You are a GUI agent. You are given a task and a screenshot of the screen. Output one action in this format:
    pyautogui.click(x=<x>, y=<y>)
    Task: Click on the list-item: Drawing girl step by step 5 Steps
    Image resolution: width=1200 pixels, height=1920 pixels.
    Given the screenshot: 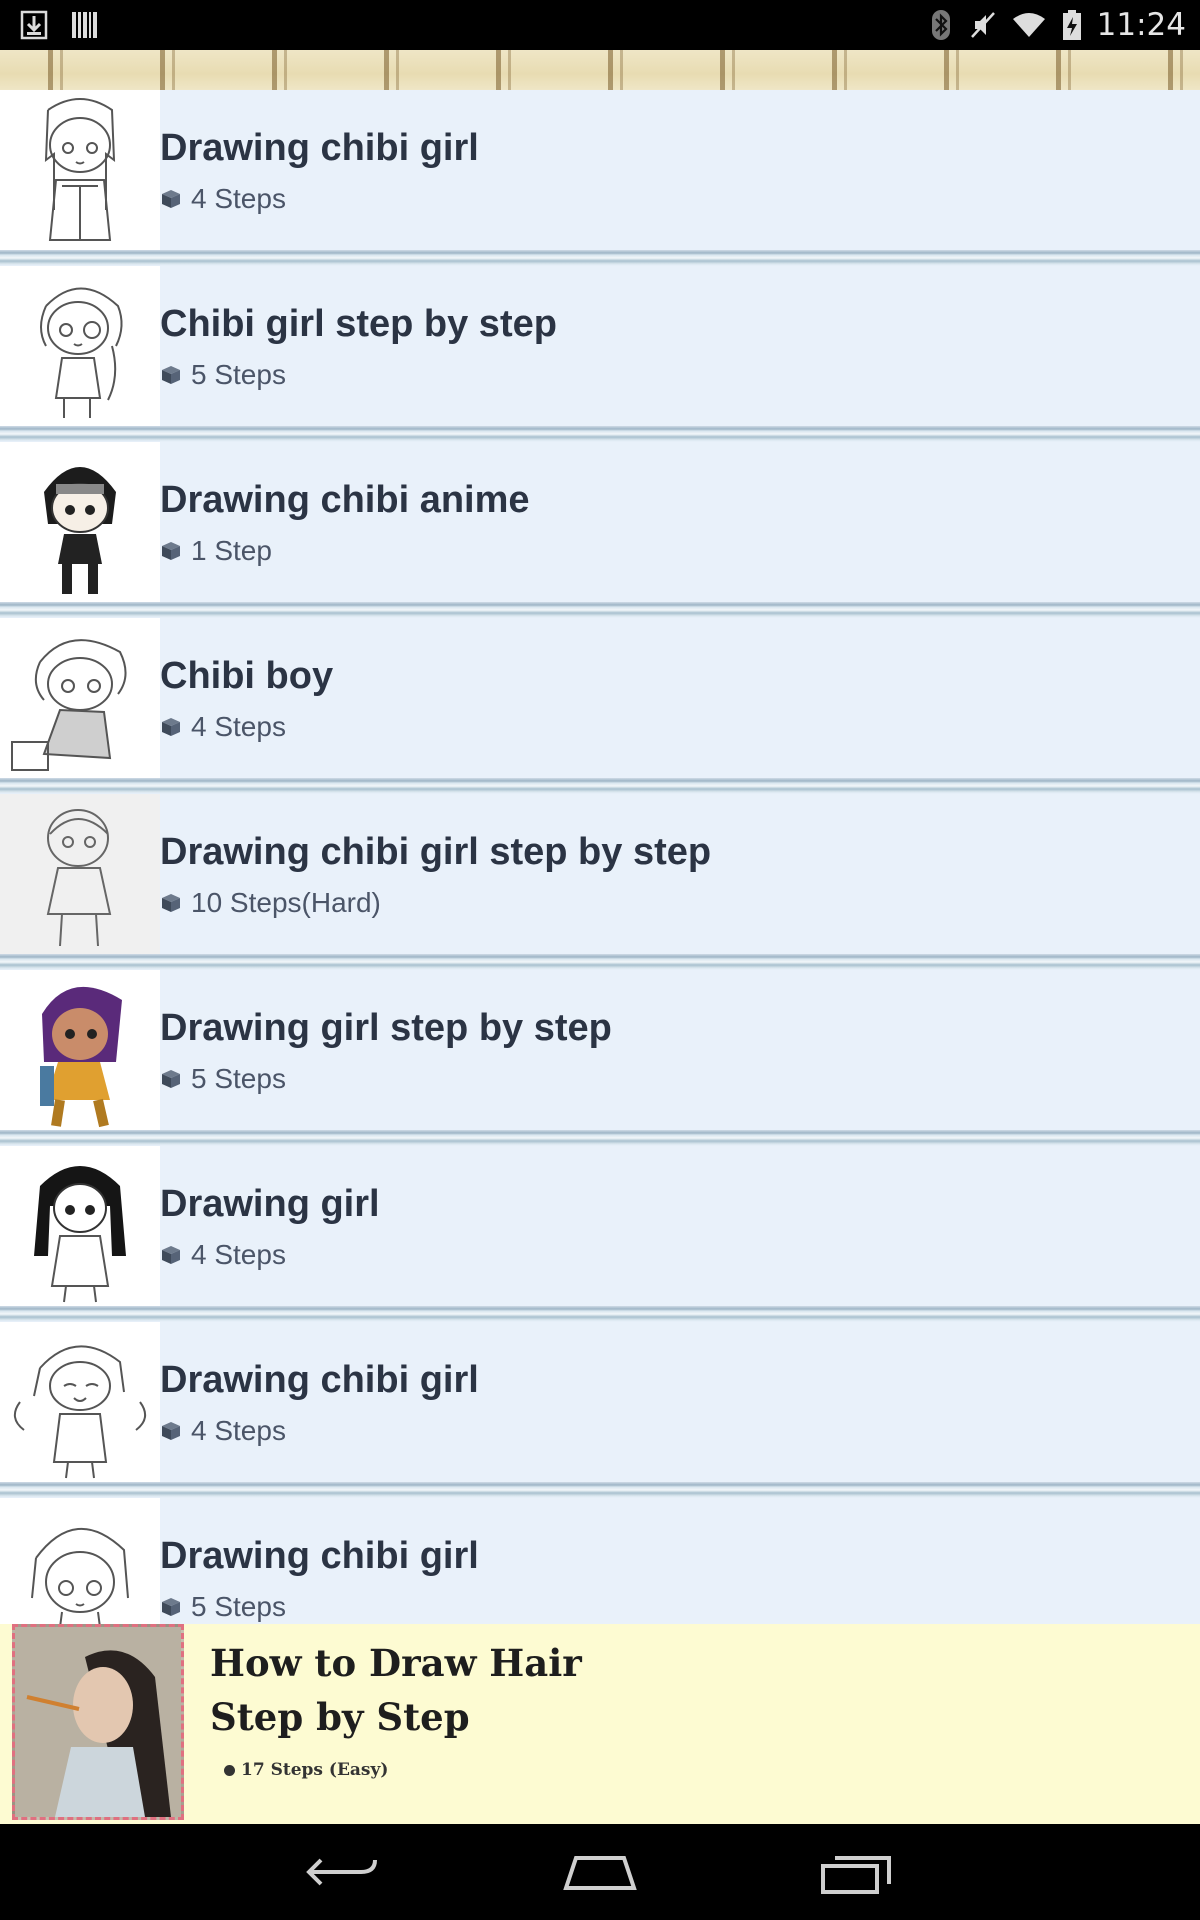 What is the action you would take?
    pyautogui.click(x=600, y=1058)
    